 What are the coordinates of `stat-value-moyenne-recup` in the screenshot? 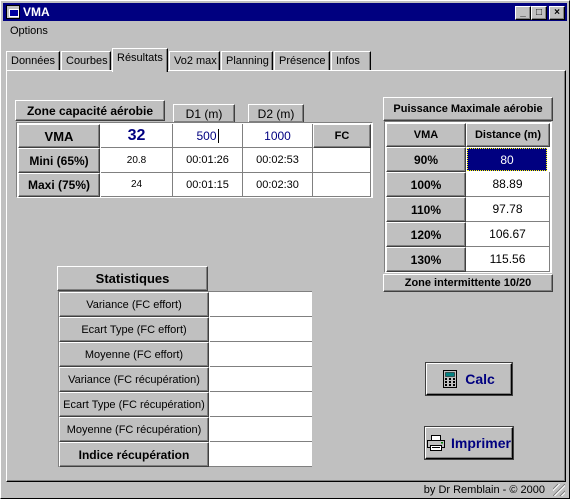 It's located at (261, 429).